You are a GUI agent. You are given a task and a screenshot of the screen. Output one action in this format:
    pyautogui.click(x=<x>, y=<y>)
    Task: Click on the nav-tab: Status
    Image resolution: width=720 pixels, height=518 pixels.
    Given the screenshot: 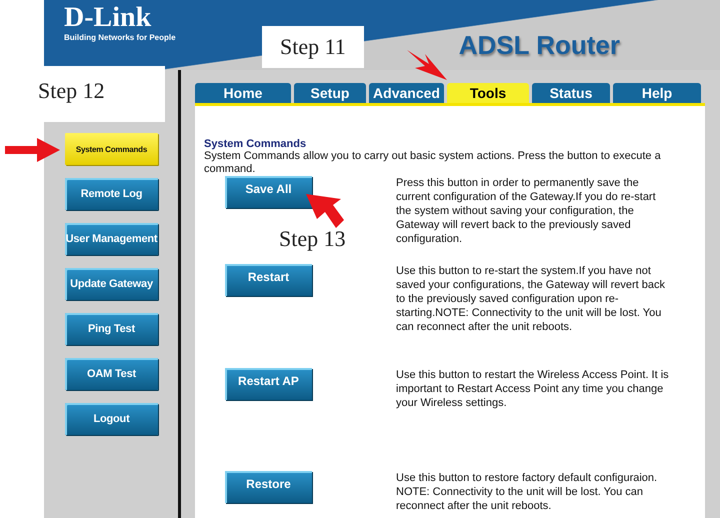 What is the action you would take?
    pyautogui.click(x=571, y=93)
    